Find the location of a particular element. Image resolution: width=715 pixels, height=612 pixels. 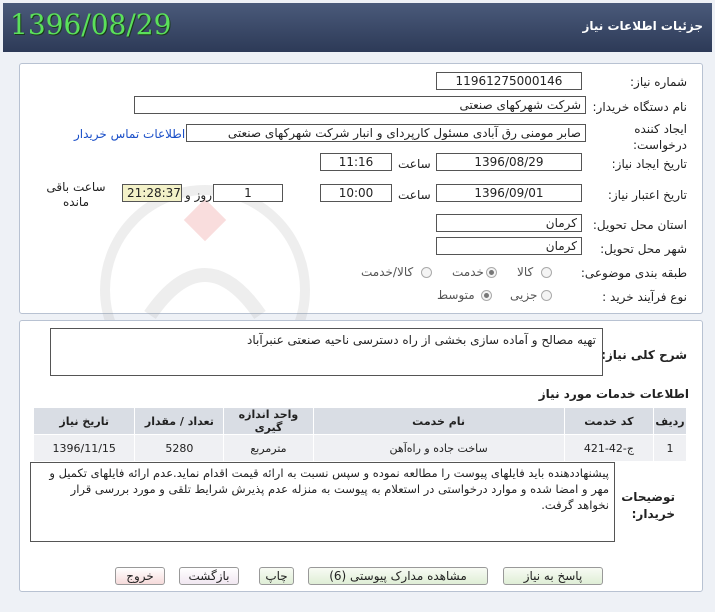

remaining-time-field: 21:28:37 is located at coordinates (152, 193).